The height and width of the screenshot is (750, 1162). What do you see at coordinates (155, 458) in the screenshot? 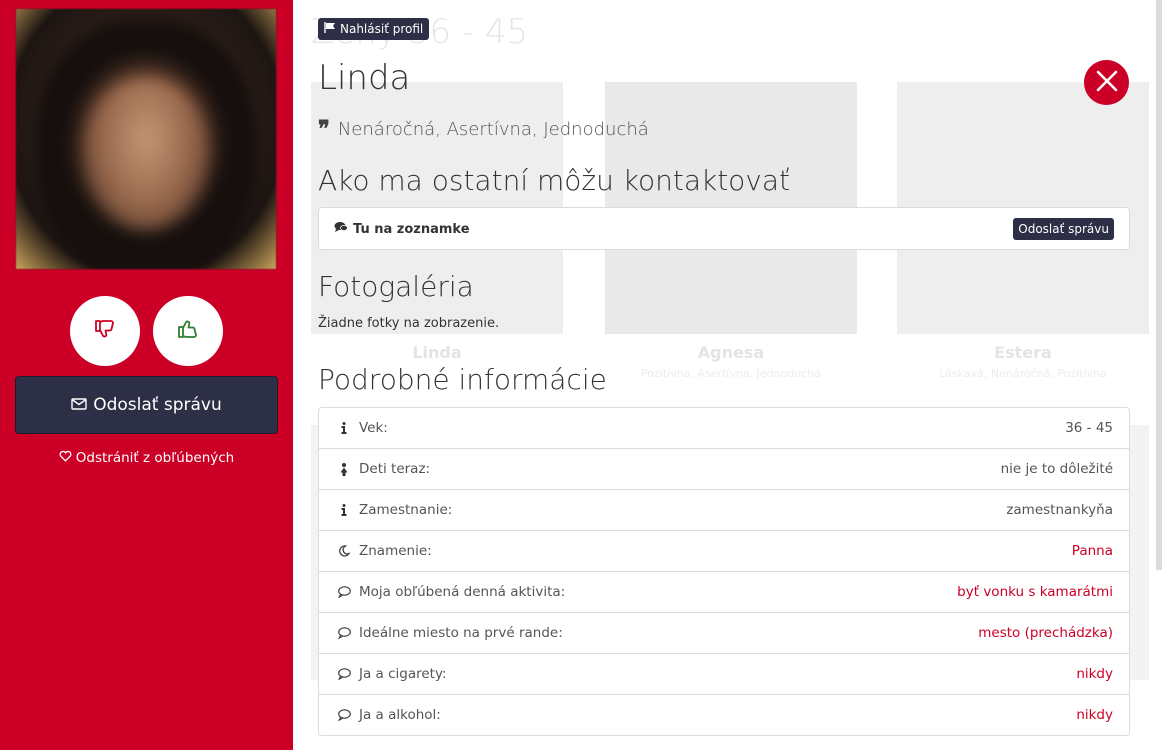
I see `remove-favorite-label: Odstrániť z obľúbených` at bounding box center [155, 458].